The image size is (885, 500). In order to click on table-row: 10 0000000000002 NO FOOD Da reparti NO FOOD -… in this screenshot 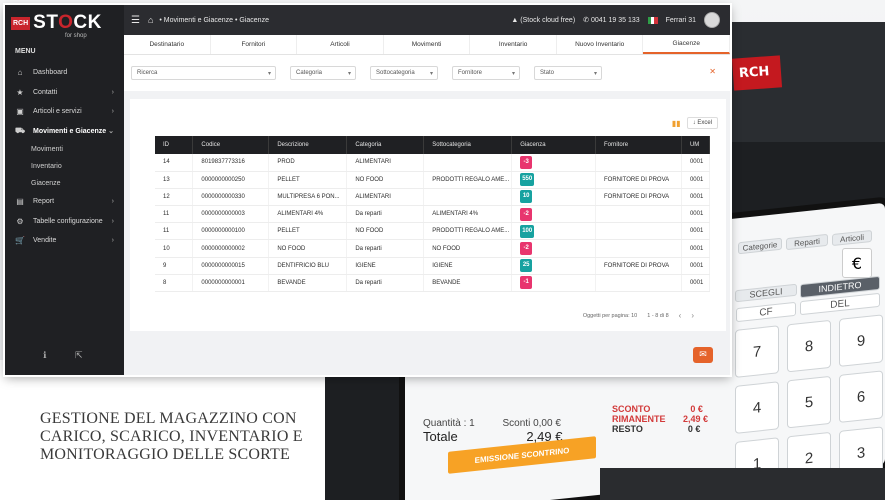, I will do `click(433, 248)`.